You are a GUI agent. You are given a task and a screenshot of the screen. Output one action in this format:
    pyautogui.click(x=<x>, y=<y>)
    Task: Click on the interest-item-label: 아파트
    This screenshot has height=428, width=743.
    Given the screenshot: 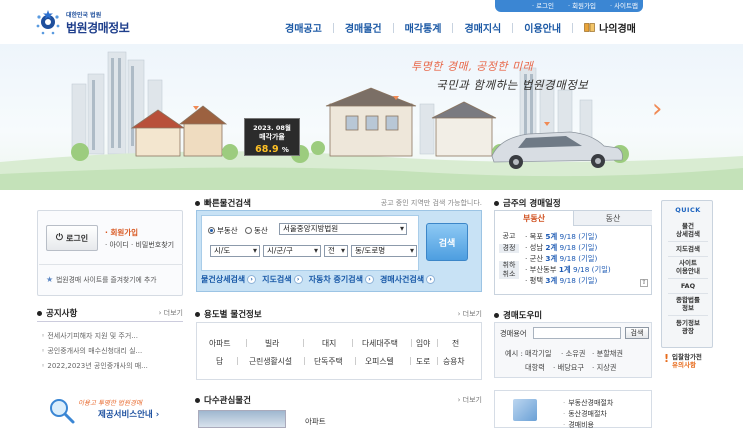 What is the action you would take?
    pyautogui.click(x=315, y=421)
    